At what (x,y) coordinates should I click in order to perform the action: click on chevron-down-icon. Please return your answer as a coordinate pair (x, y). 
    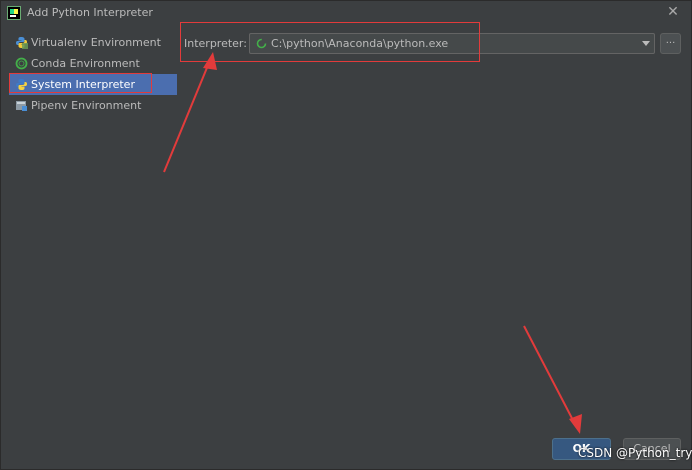
    Looking at the image, I should click on (646, 43).